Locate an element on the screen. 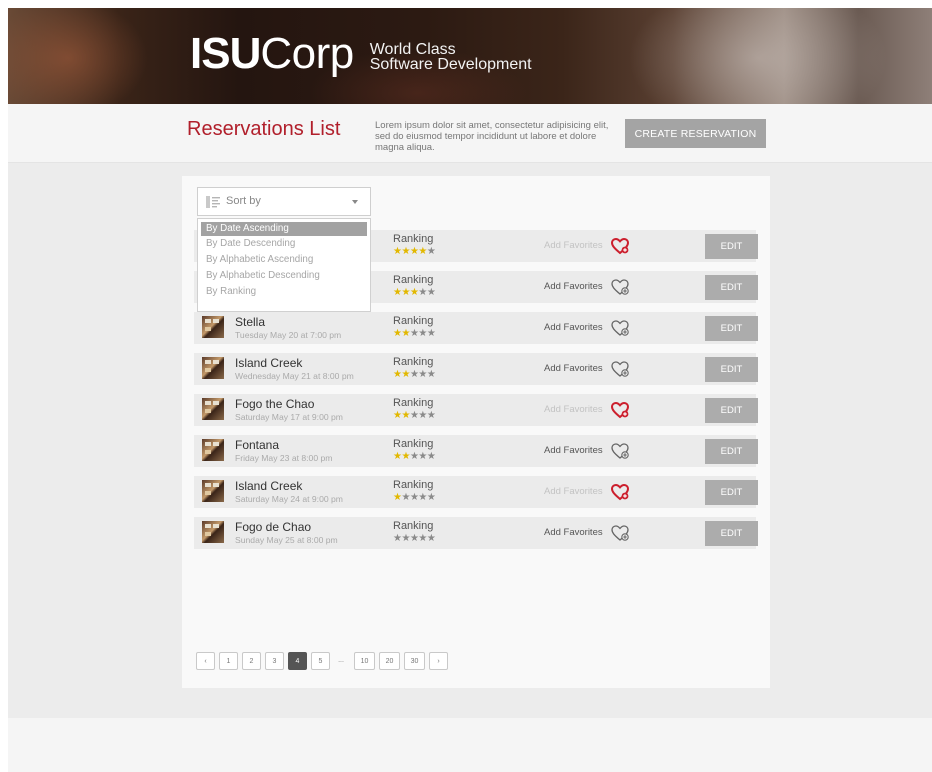 Image resolution: width=932 pixels, height=772 pixels. restaurant-name: Fogo the Chao is located at coordinates (275, 404).